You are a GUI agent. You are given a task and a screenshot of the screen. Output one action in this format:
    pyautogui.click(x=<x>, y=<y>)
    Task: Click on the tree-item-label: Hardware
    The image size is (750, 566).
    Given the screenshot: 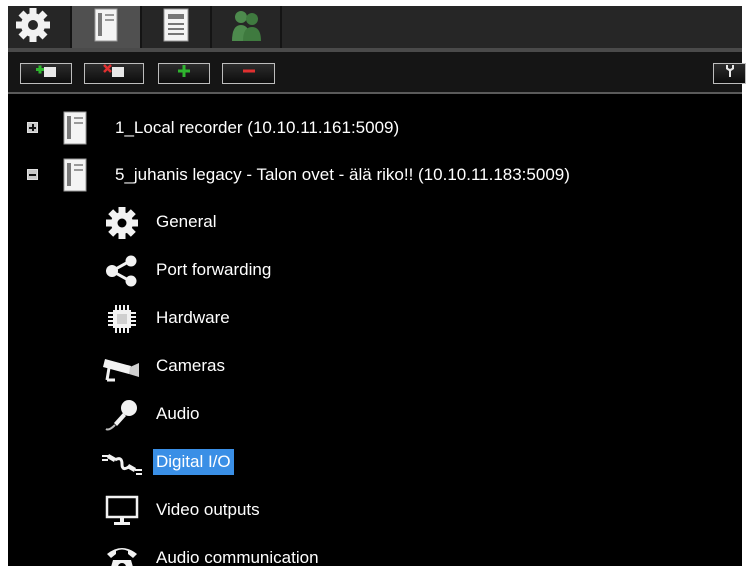 What is the action you would take?
    pyautogui.click(x=193, y=317)
    